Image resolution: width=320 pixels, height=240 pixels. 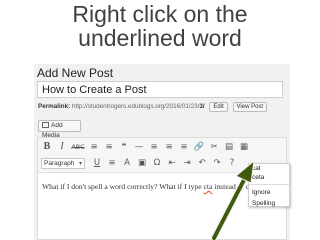 I want to click on indent-icon: ⇥, so click(x=187, y=163).